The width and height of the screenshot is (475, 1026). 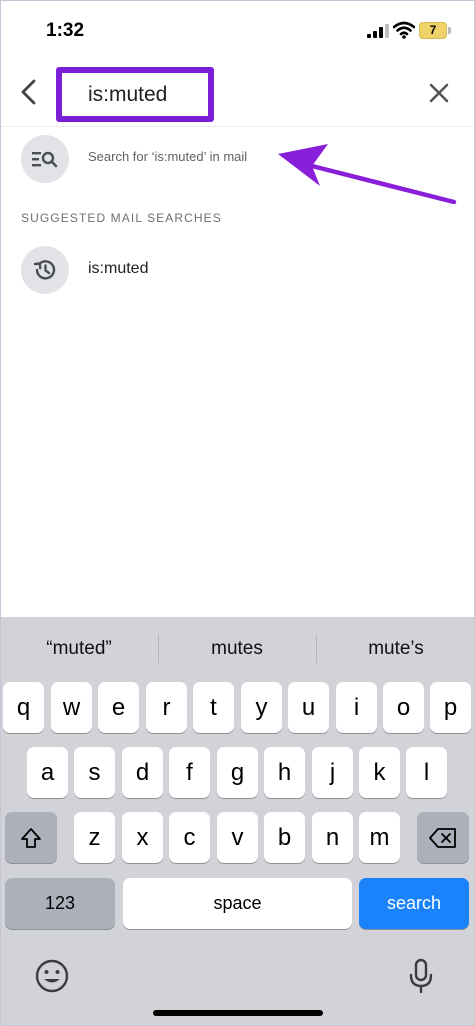 I want to click on shift-icon, so click(x=31, y=837).